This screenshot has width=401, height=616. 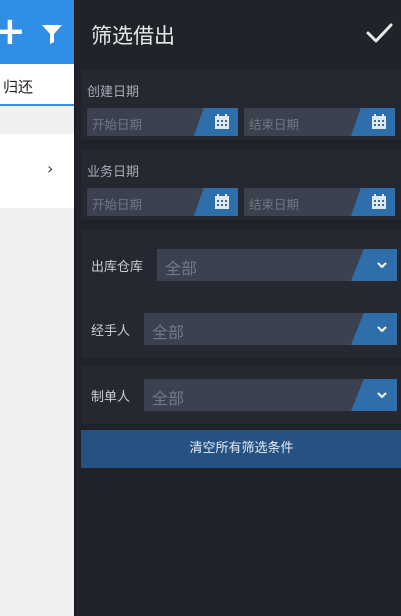 What do you see at coordinates (117, 204) in the screenshot?
I see `business-start-date-placeholder: 开始日期` at bounding box center [117, 204].